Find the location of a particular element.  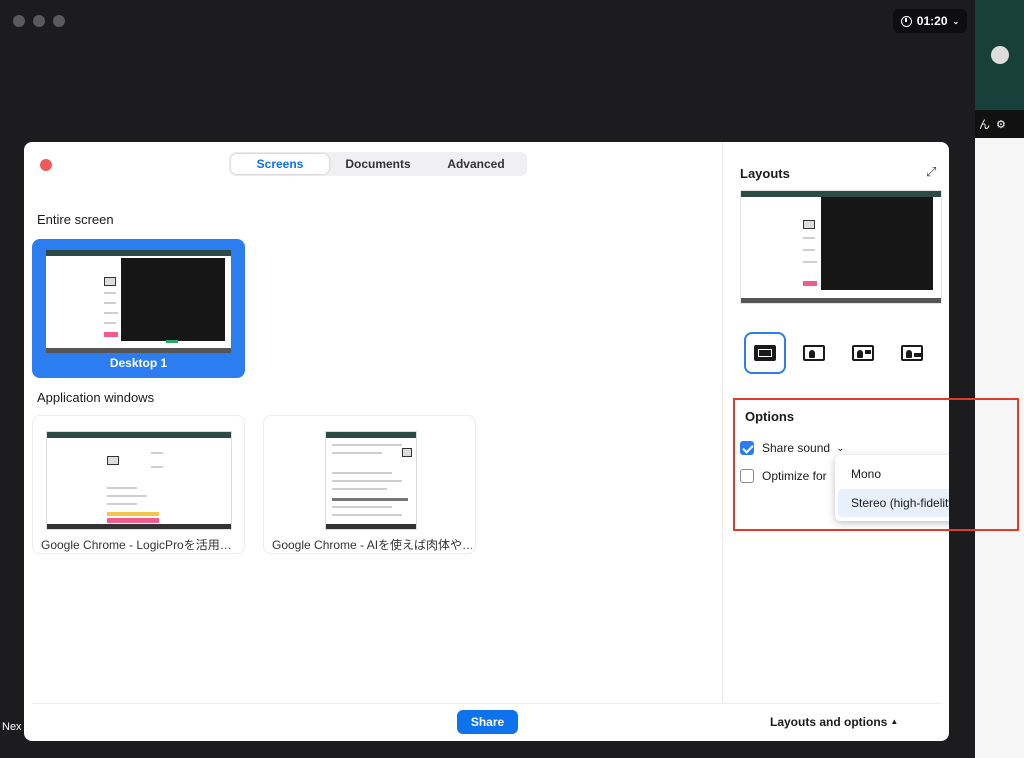

picture-in-picture-icon is located at coordinates (814, 353).